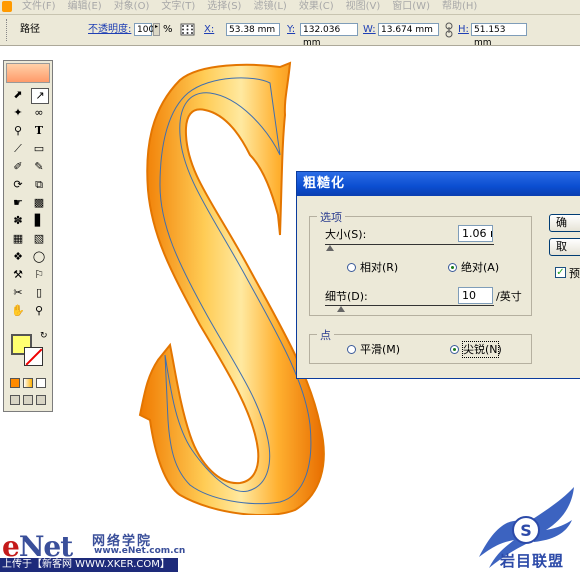 Image resolution: width=580 pixels, height=577 pixels. What do you see at coordinates (409, 305) in the screenshot?
I see `detail-slider-track` at bounding box center [409, 305].